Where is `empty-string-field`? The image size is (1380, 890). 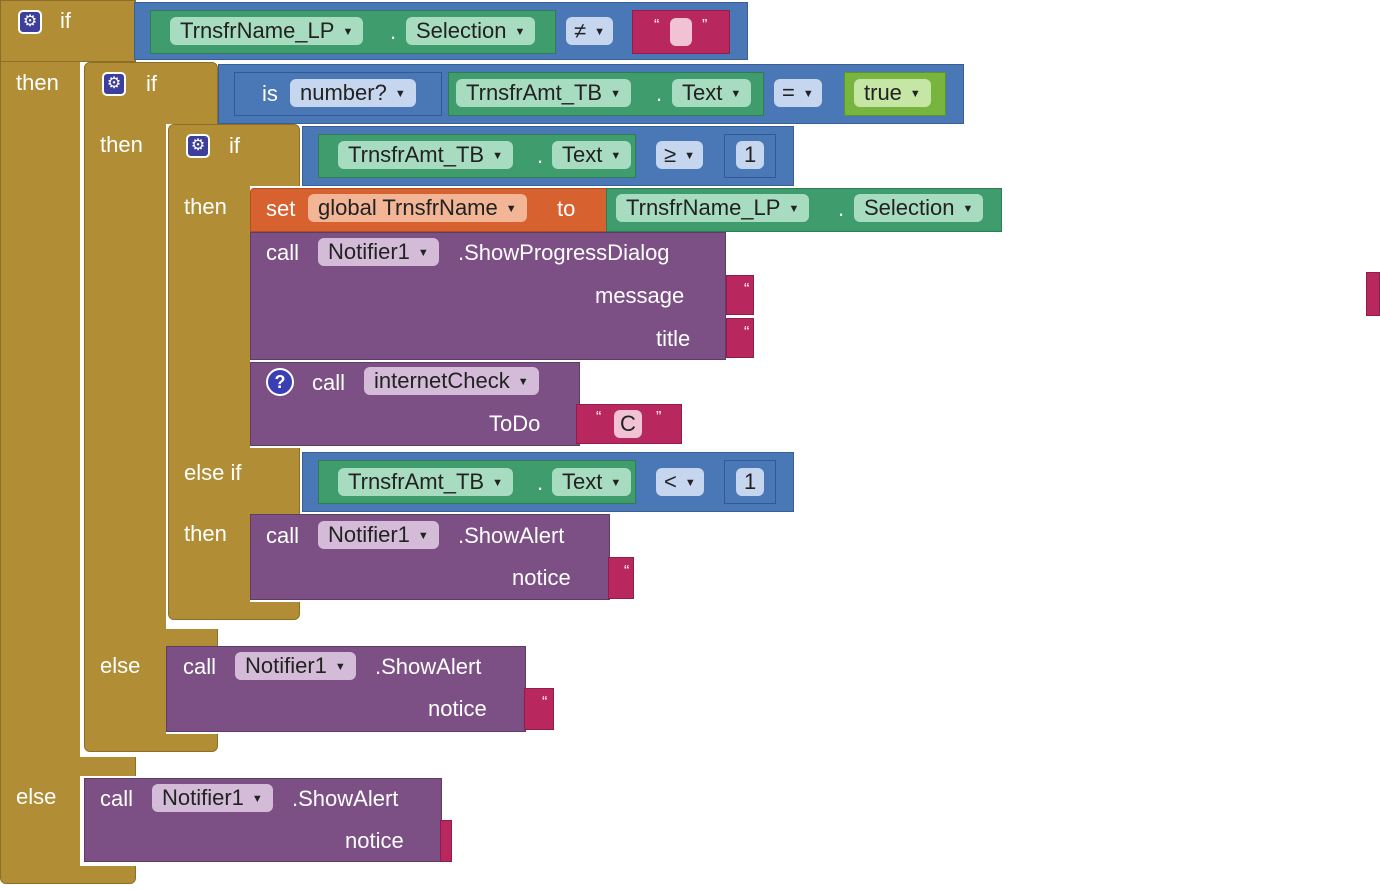 empty-string-field is located at coordinates (681, 32).